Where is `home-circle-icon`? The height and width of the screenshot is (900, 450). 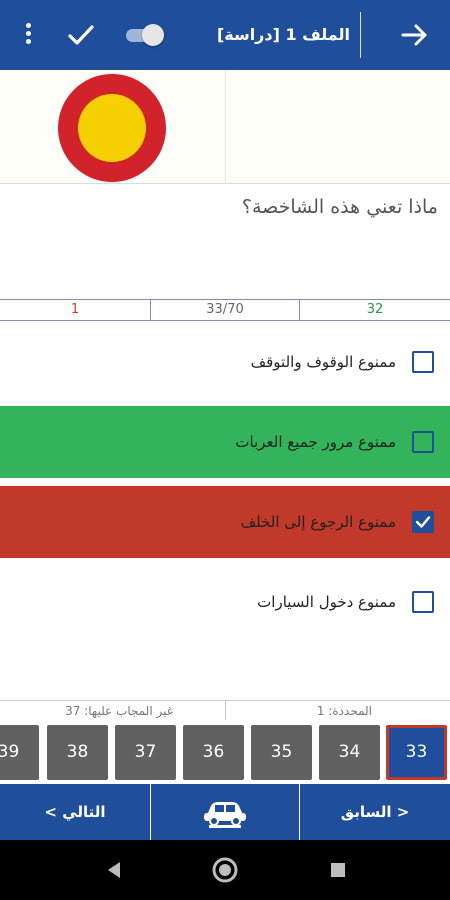 home-circle-icon is located at coordinates (225, 872).